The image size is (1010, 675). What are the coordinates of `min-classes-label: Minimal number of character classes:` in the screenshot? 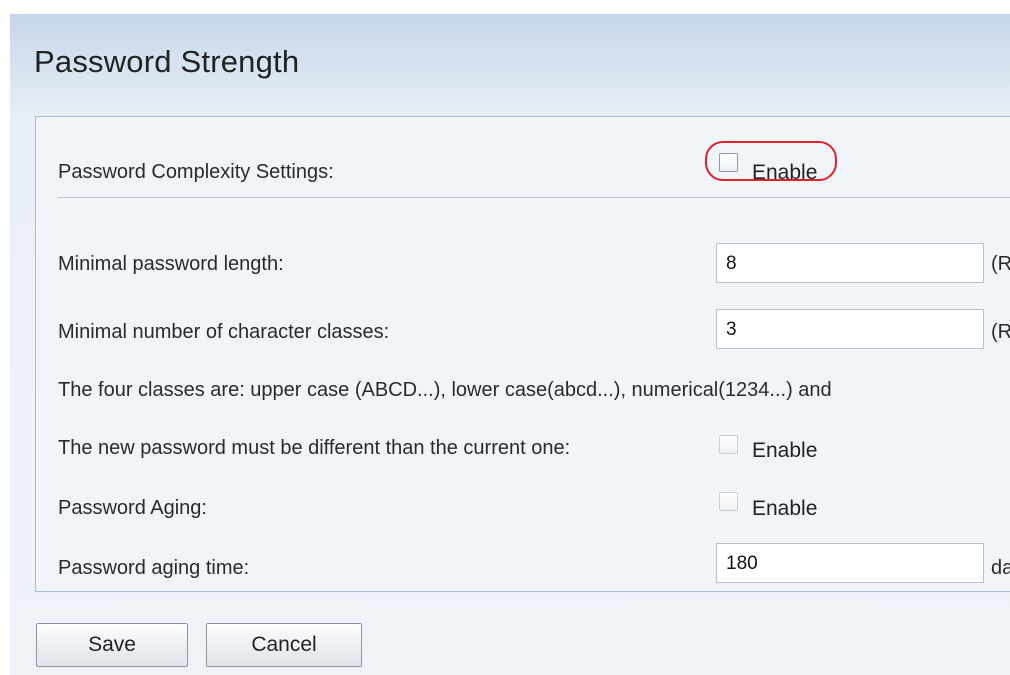 It's located at (224, 332).